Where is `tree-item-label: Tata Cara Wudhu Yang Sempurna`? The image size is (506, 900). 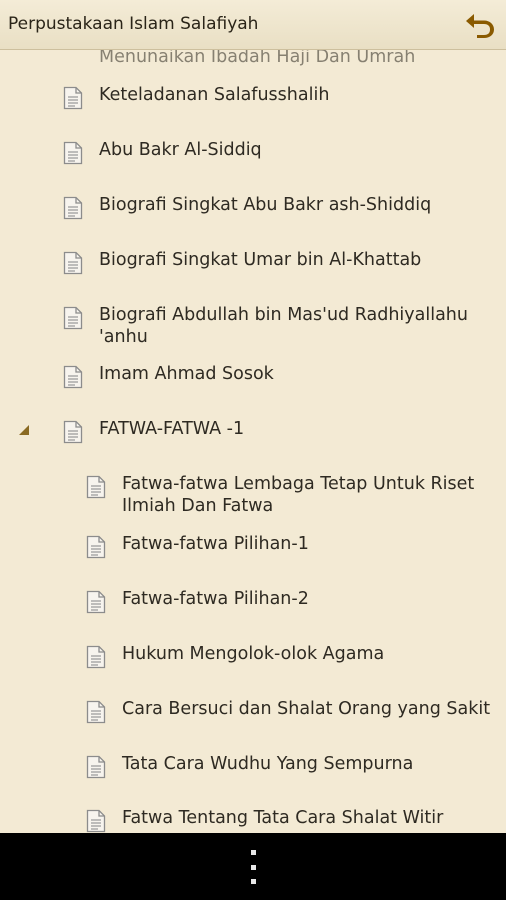
tree-item-label: Tata Cara Wudhu Yang Sempurna is located at coordinates (268, 764).